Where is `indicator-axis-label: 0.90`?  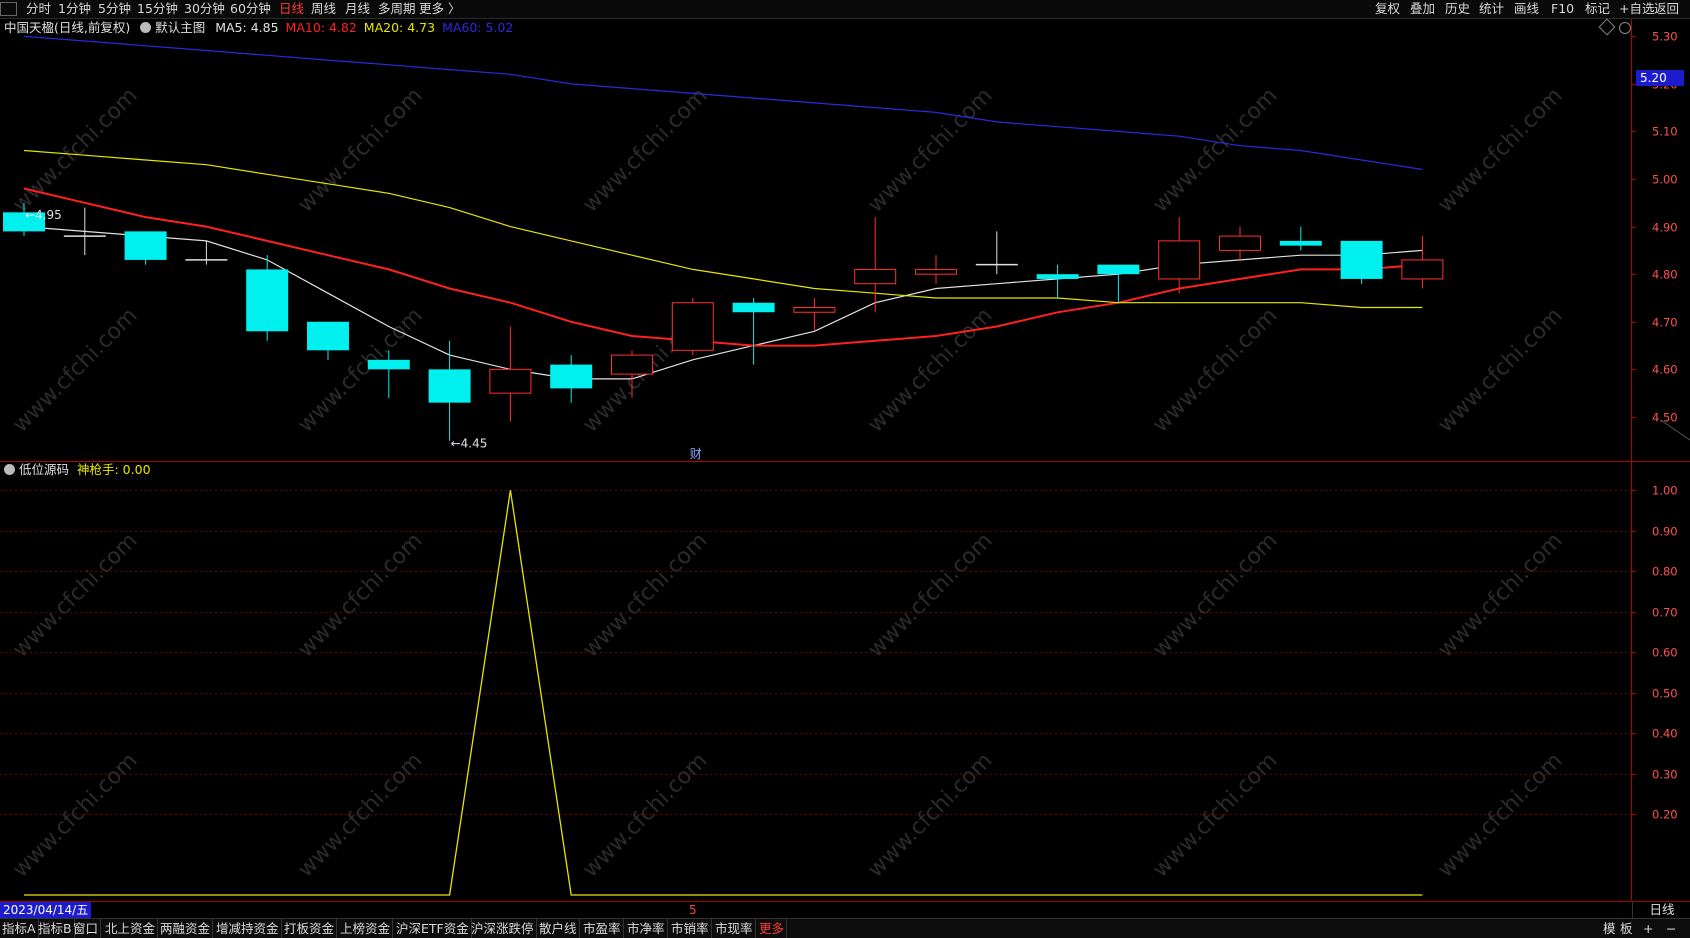
indicator-axis-label: 0.90 is located at coordinates (1665, 532).